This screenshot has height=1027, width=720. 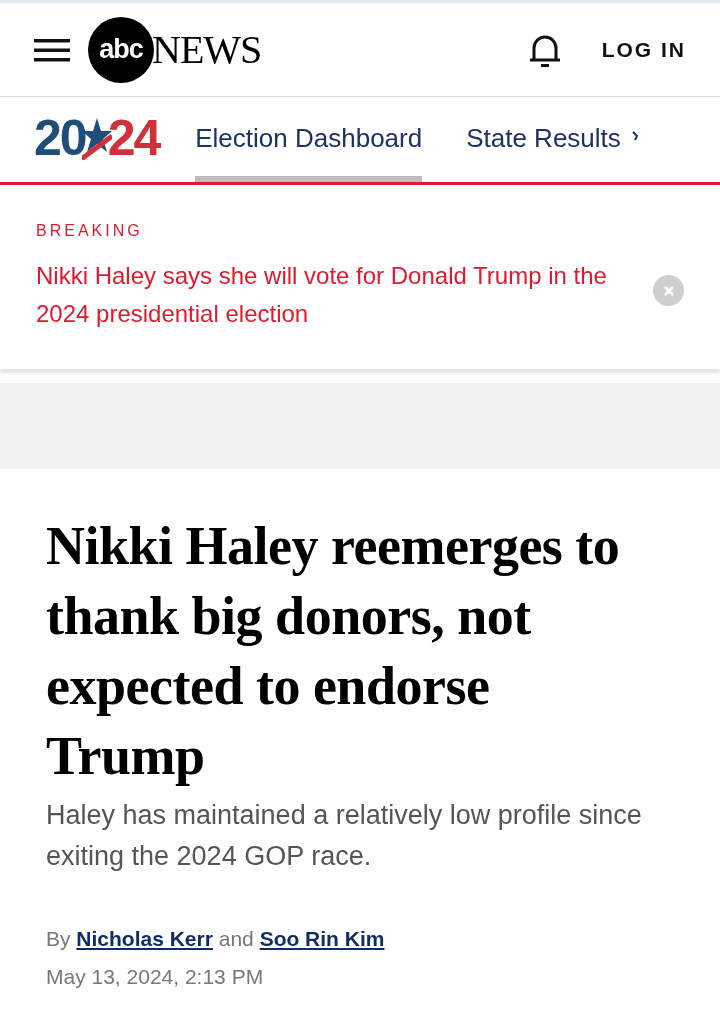 I want to click on menu-icon, so click(x=52, y=49).